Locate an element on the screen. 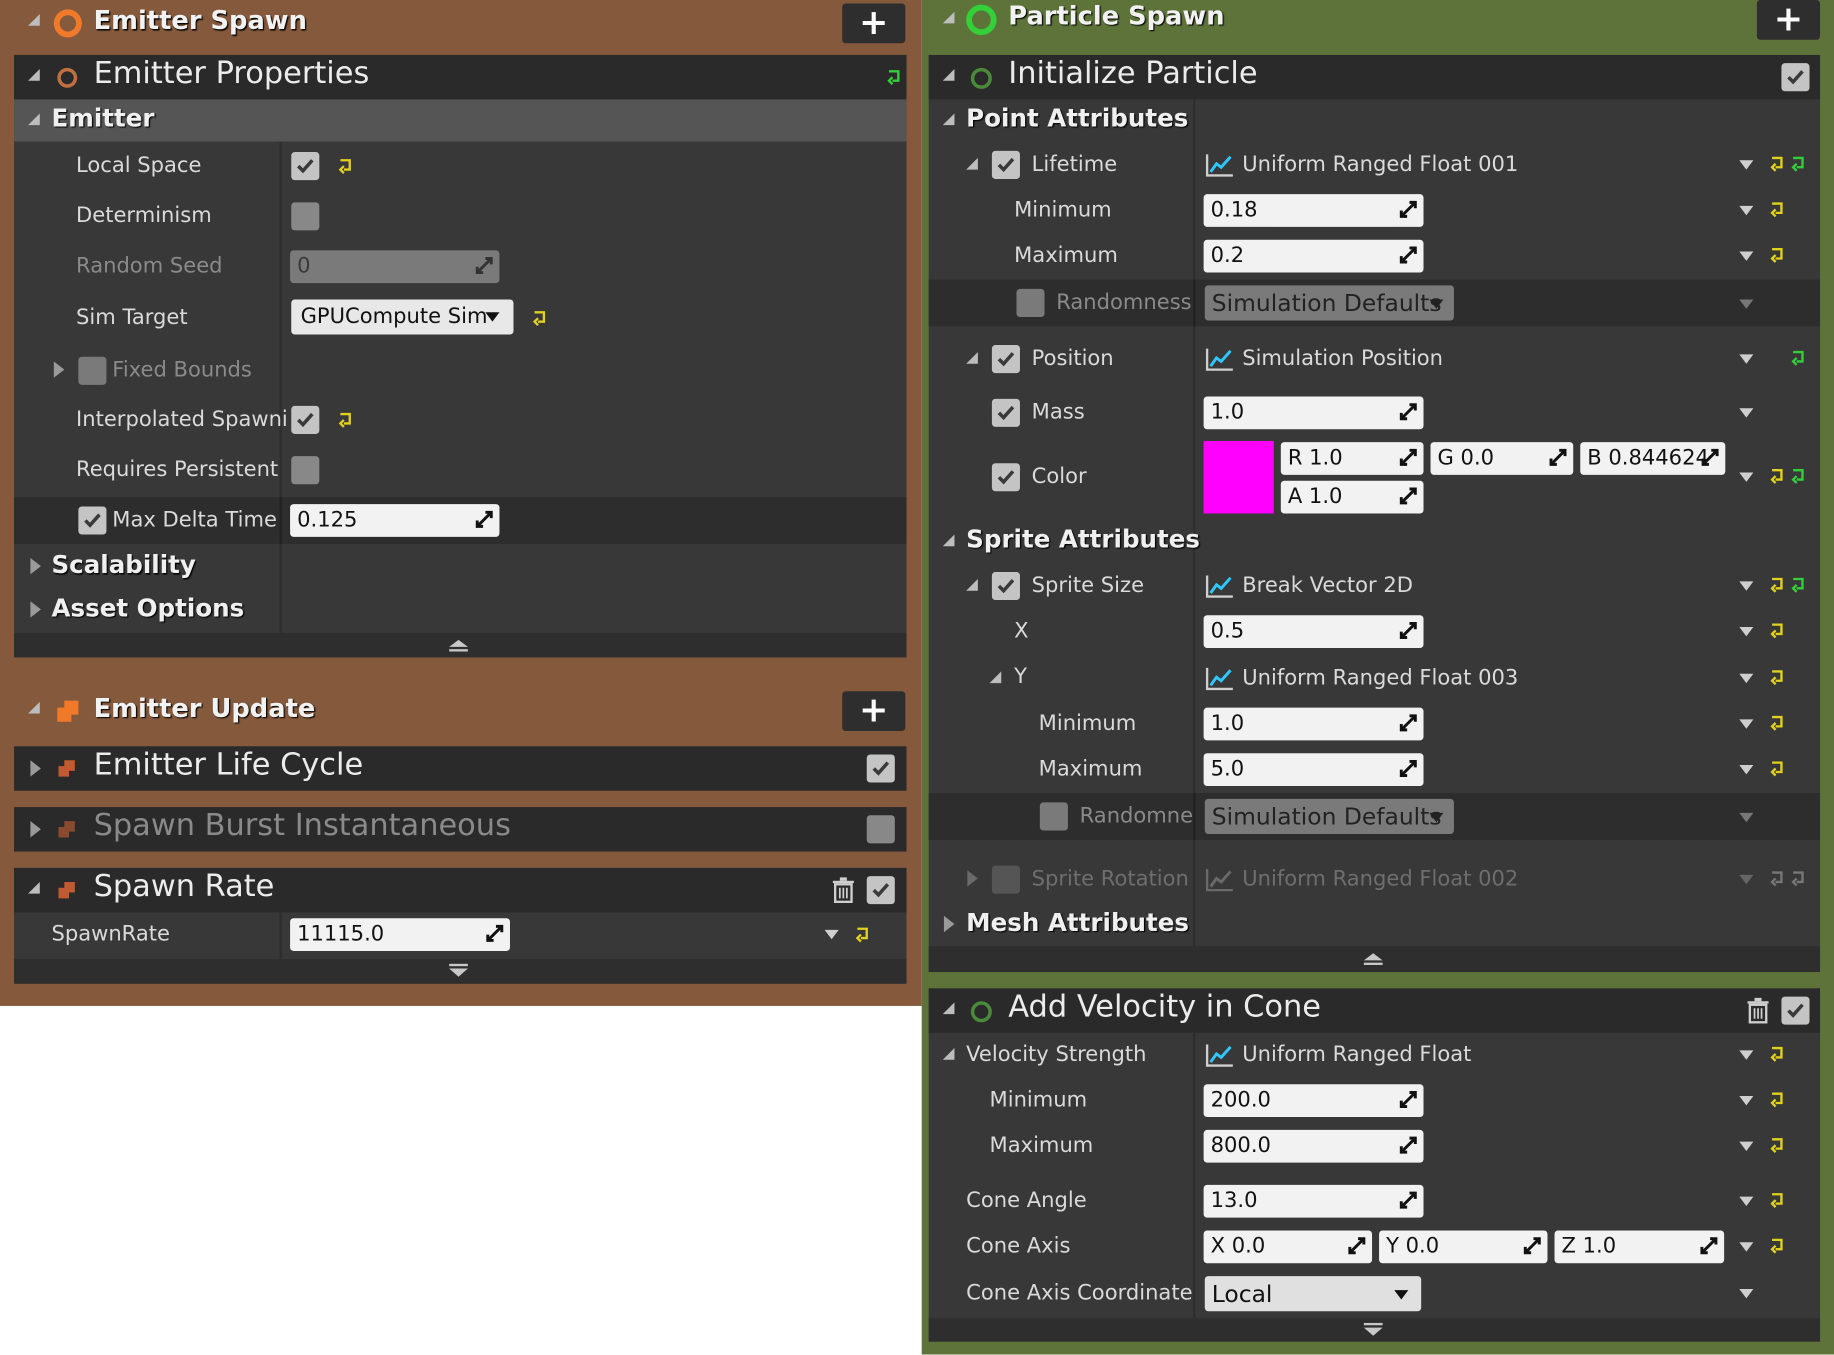 The height and width of the screenshot is (1355, 1834). mesh-attributes-label: Mesh Attributes is located at coordinates (1077, 923).